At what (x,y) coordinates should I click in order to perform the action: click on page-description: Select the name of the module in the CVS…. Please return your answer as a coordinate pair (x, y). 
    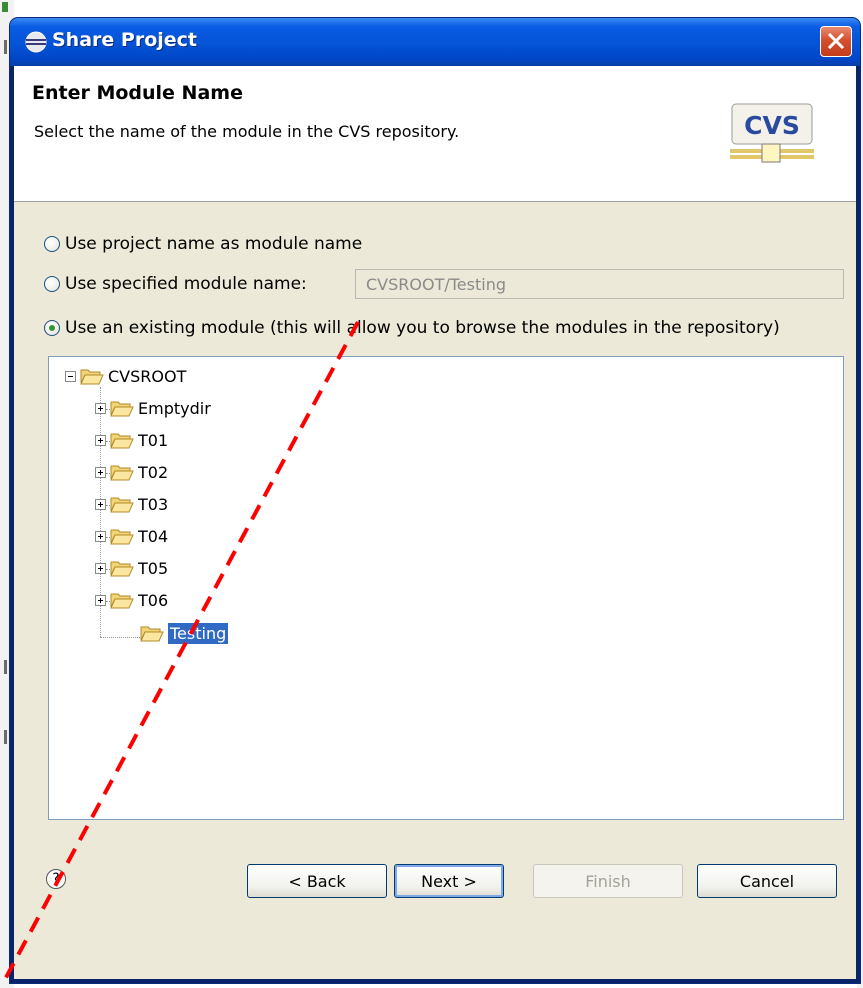
    Looking at the image, I should click on (247, 131).